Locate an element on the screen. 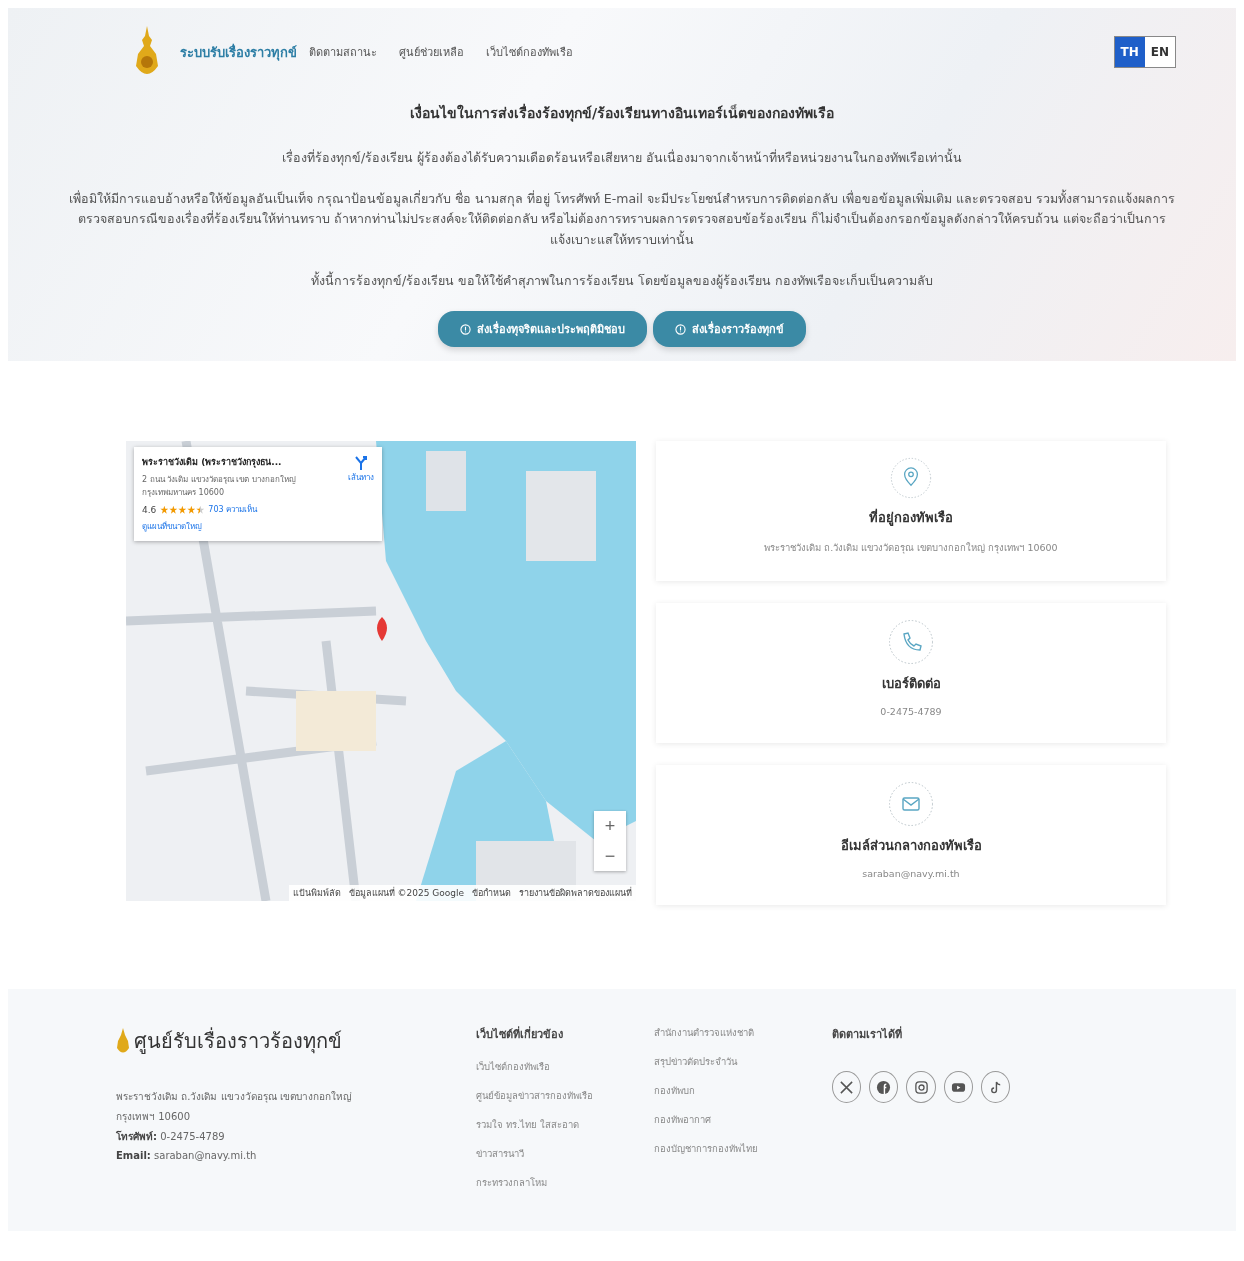 The width and height of the screenshot is (1244, 1261). footer-link: กองบัญชาการกองทัพไทย is located at coordinates (743, 1149).